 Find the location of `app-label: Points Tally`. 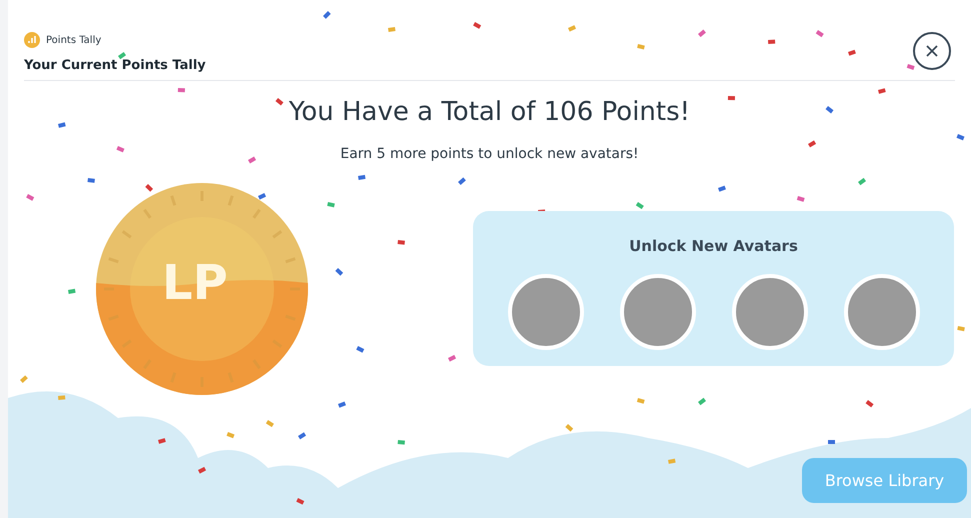

app-label: Points Tally is located at coordinates (74, 41).